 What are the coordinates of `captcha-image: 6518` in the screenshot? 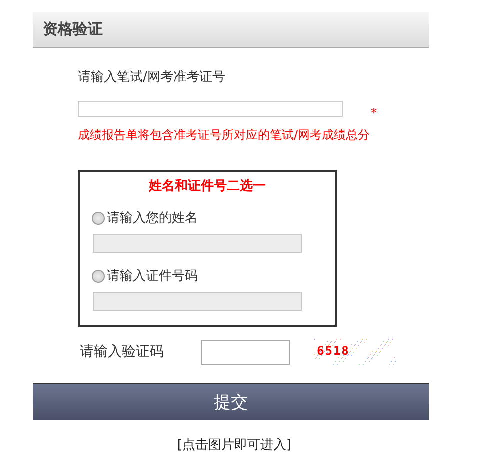 It's located at (355, 352).